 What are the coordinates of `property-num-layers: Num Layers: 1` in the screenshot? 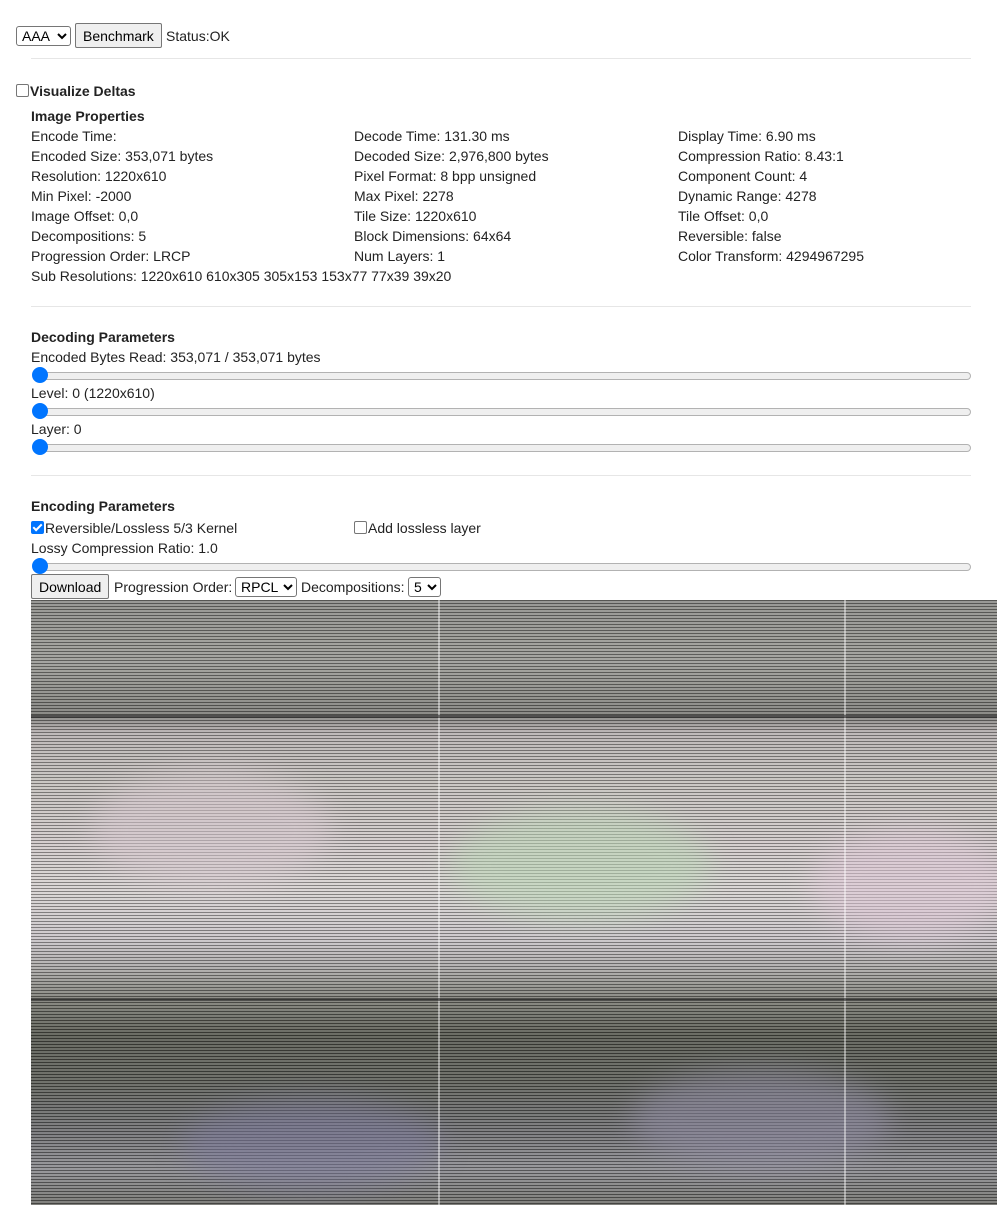 It's located at (400, 256).